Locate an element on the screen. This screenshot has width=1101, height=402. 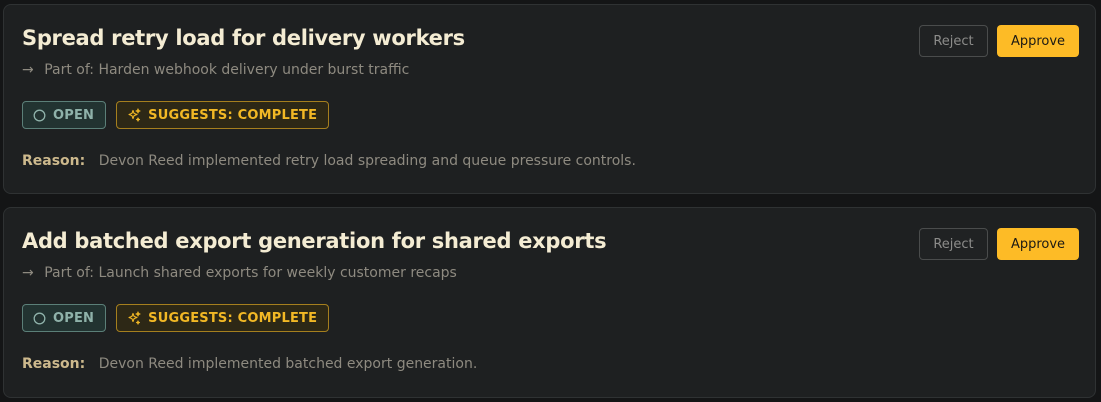
card-title: Spread retry load for delivery workers is located at coordinates (243, 38).